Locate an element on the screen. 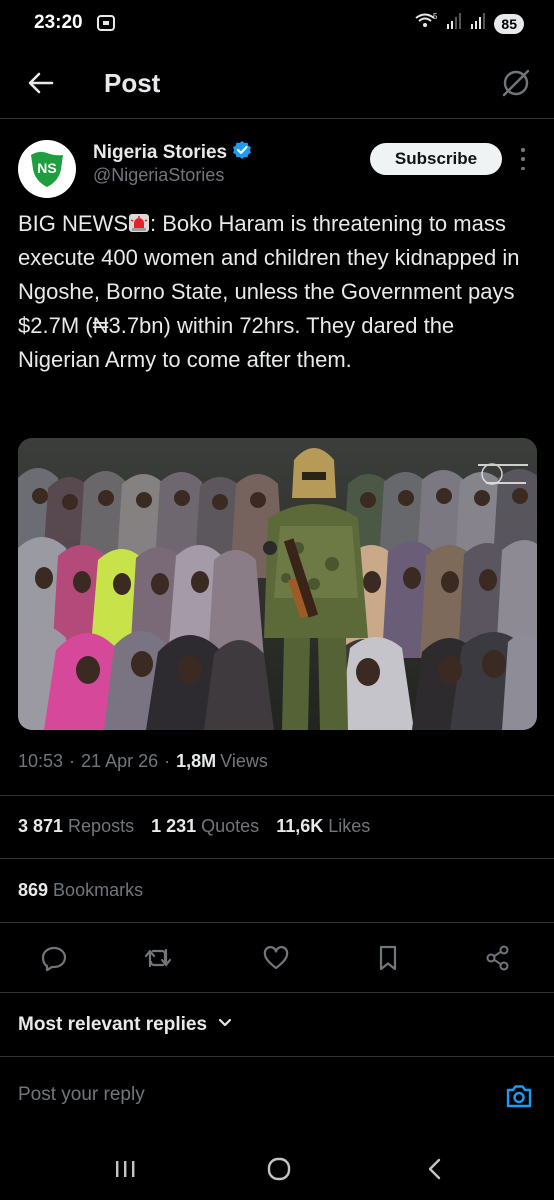 The image size is (554, 1200). bookmarks-label: Bookmarks is located at coordinates (98, 890).